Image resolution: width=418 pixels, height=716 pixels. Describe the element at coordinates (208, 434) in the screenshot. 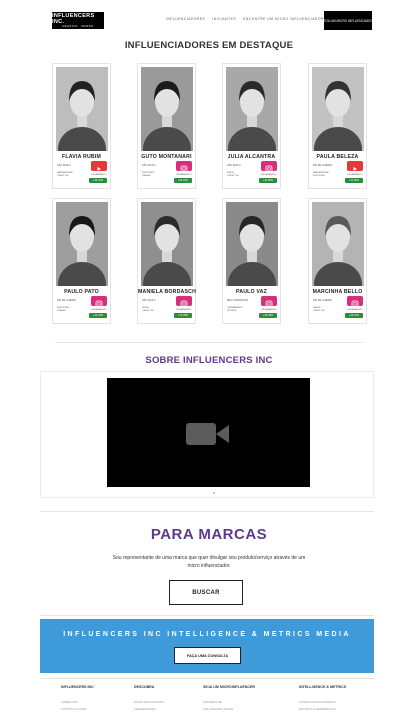

I see `video-camera-icon` at that location.